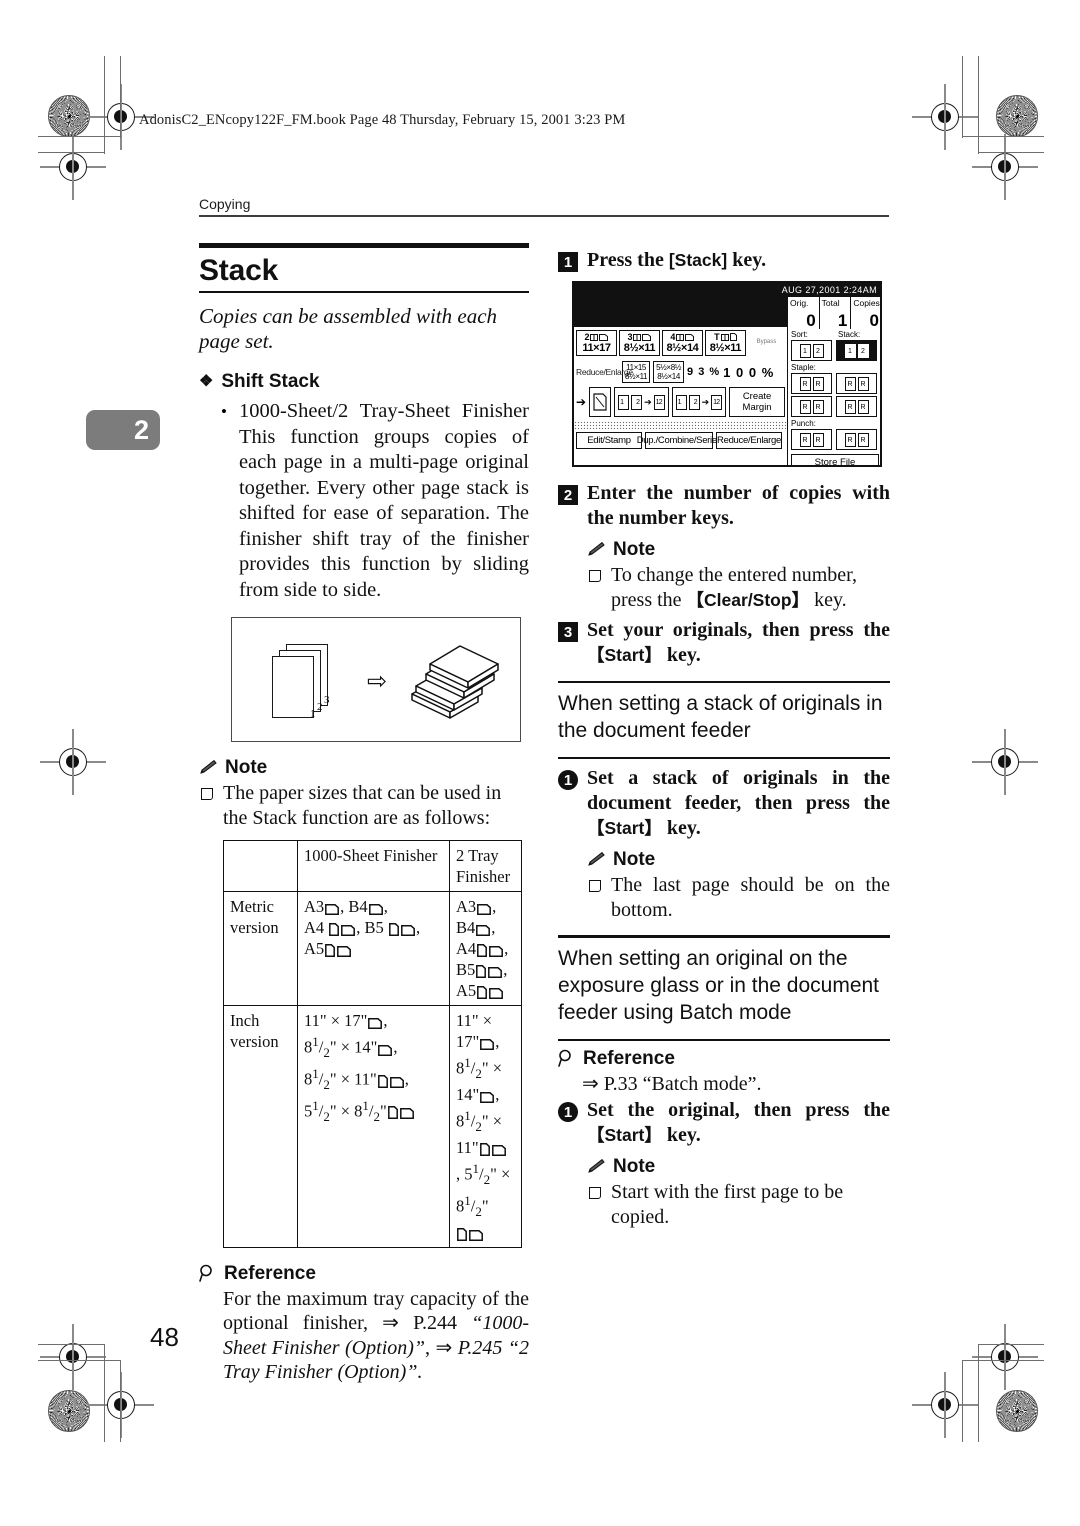 Image resolution: width=1080 pixels, height=1526 pixels. I want to click on tray-button-t: T 8½×11, so click(725, 343).